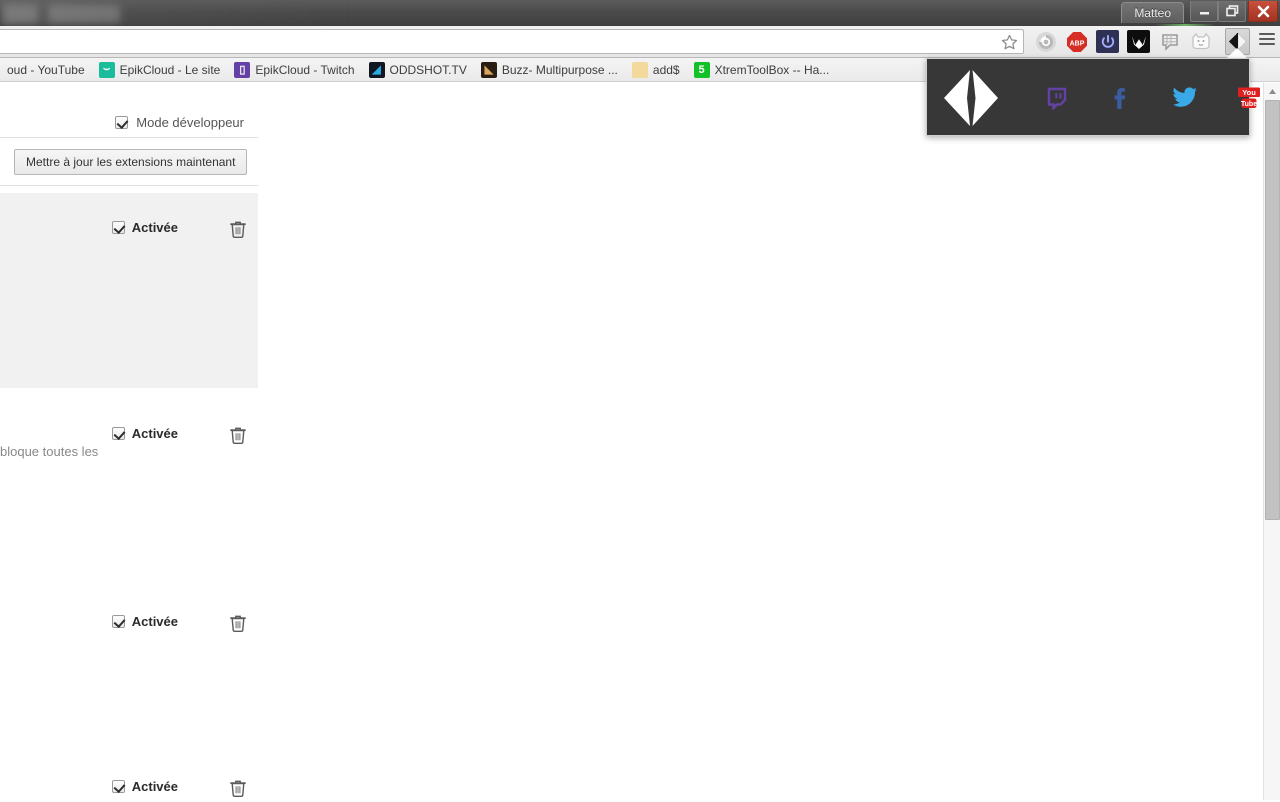 The image size is (1280, 802). I want to click on popup-twitch-link, so click(1057, 98).